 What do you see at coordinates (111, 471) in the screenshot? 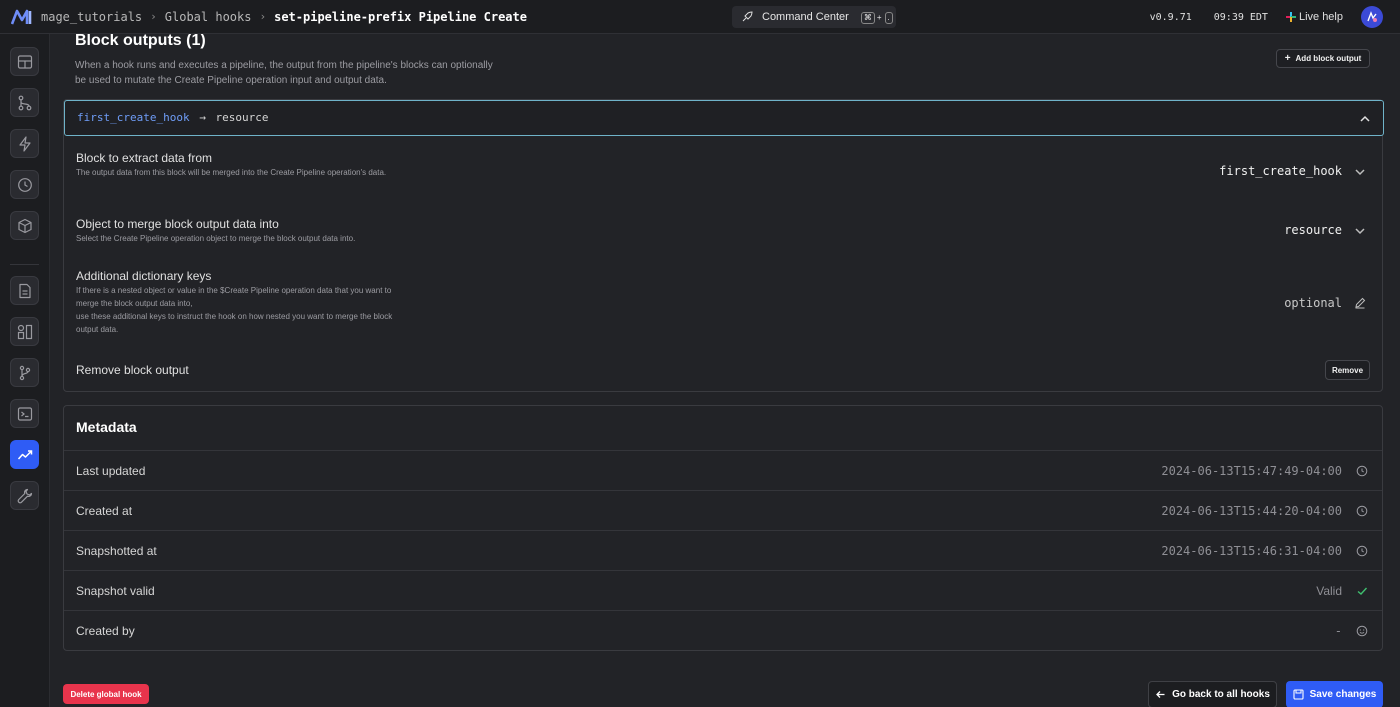
I see `metadata-label: Last updated` at bounding box center [111, 471].